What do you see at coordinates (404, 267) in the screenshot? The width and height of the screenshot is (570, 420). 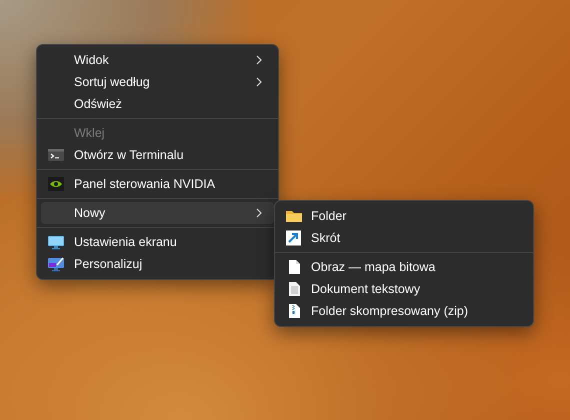 I see `menu-item: Obraz — mapa bitowa` at bounding box center [404, 267].